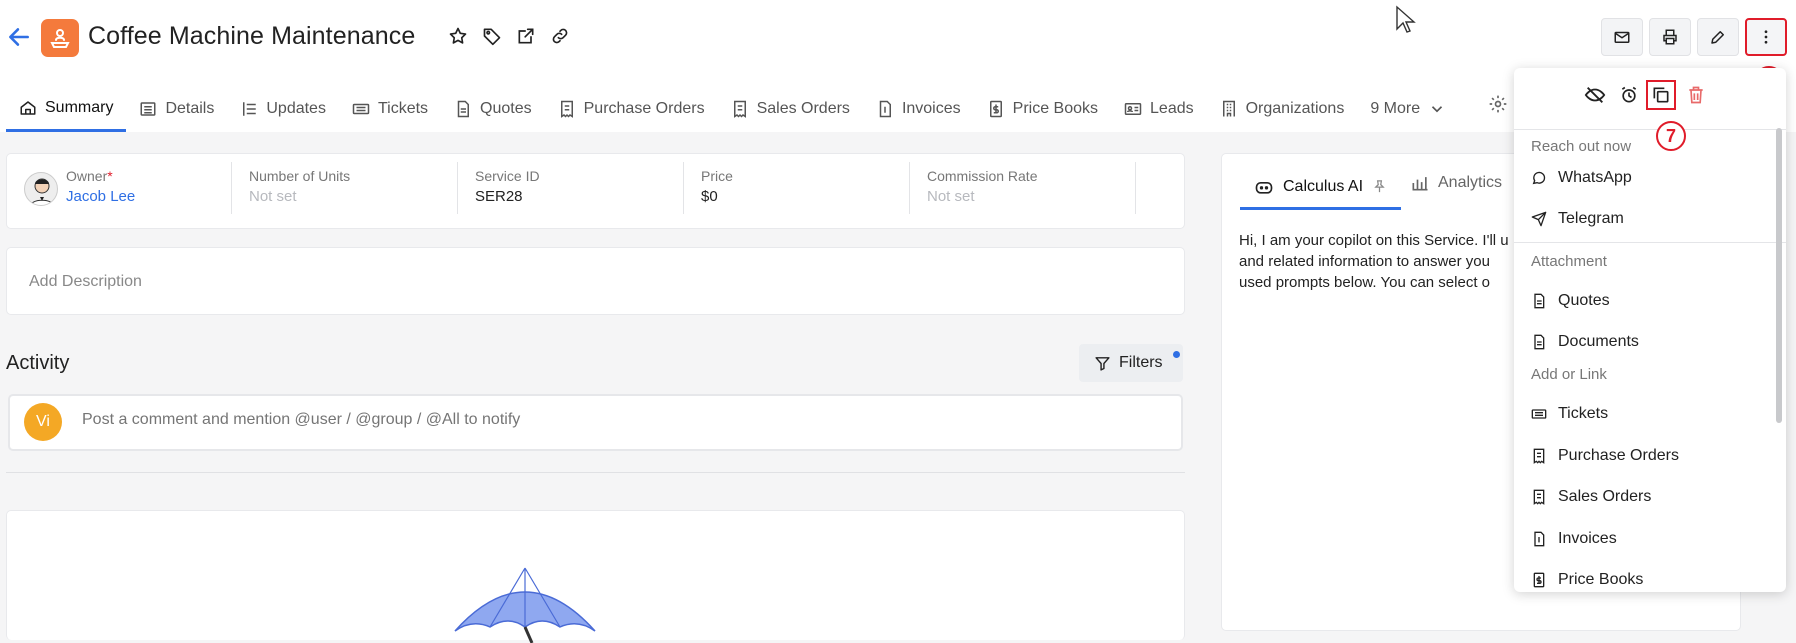  Describe the element at coordinates (43, 422) in the screenshot. I see `user-avatar: Vi` at that location.